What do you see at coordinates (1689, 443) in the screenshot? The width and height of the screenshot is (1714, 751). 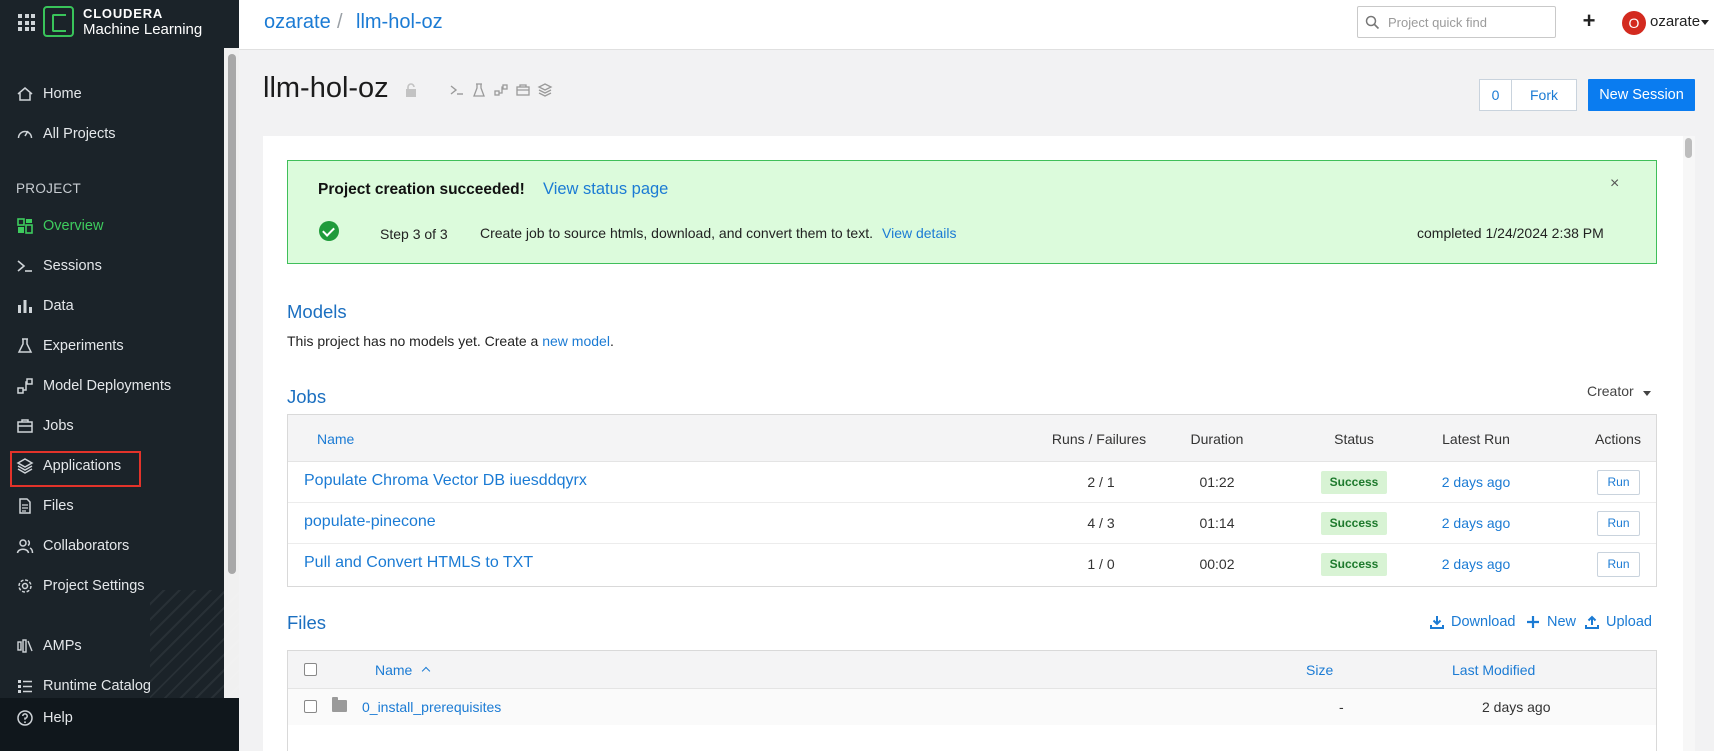 I see `main-scrollbar` at bounding box center [1689, 443].